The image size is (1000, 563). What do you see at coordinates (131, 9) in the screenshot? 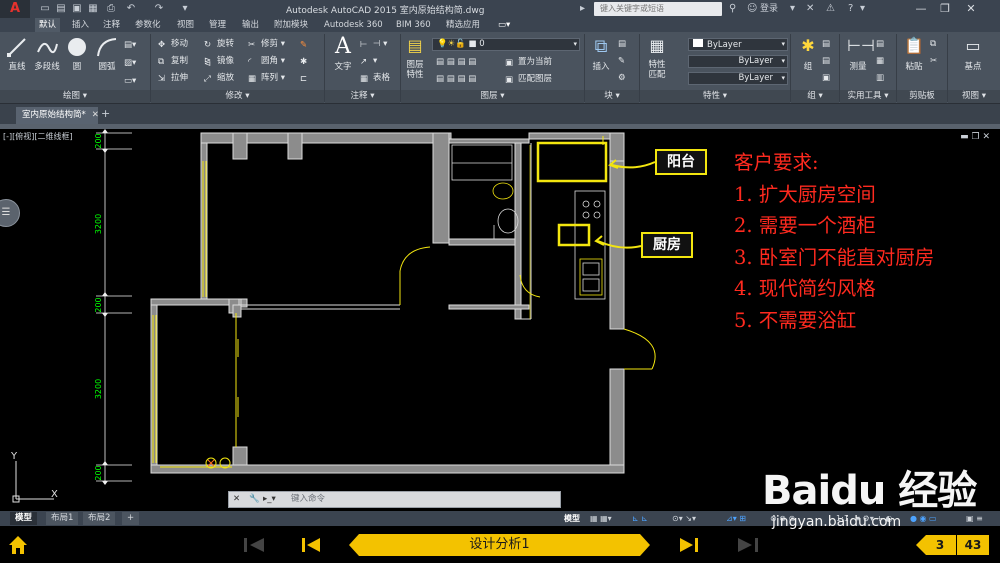
I see `undo-icon: ↶` at bounding box center [131, 9].